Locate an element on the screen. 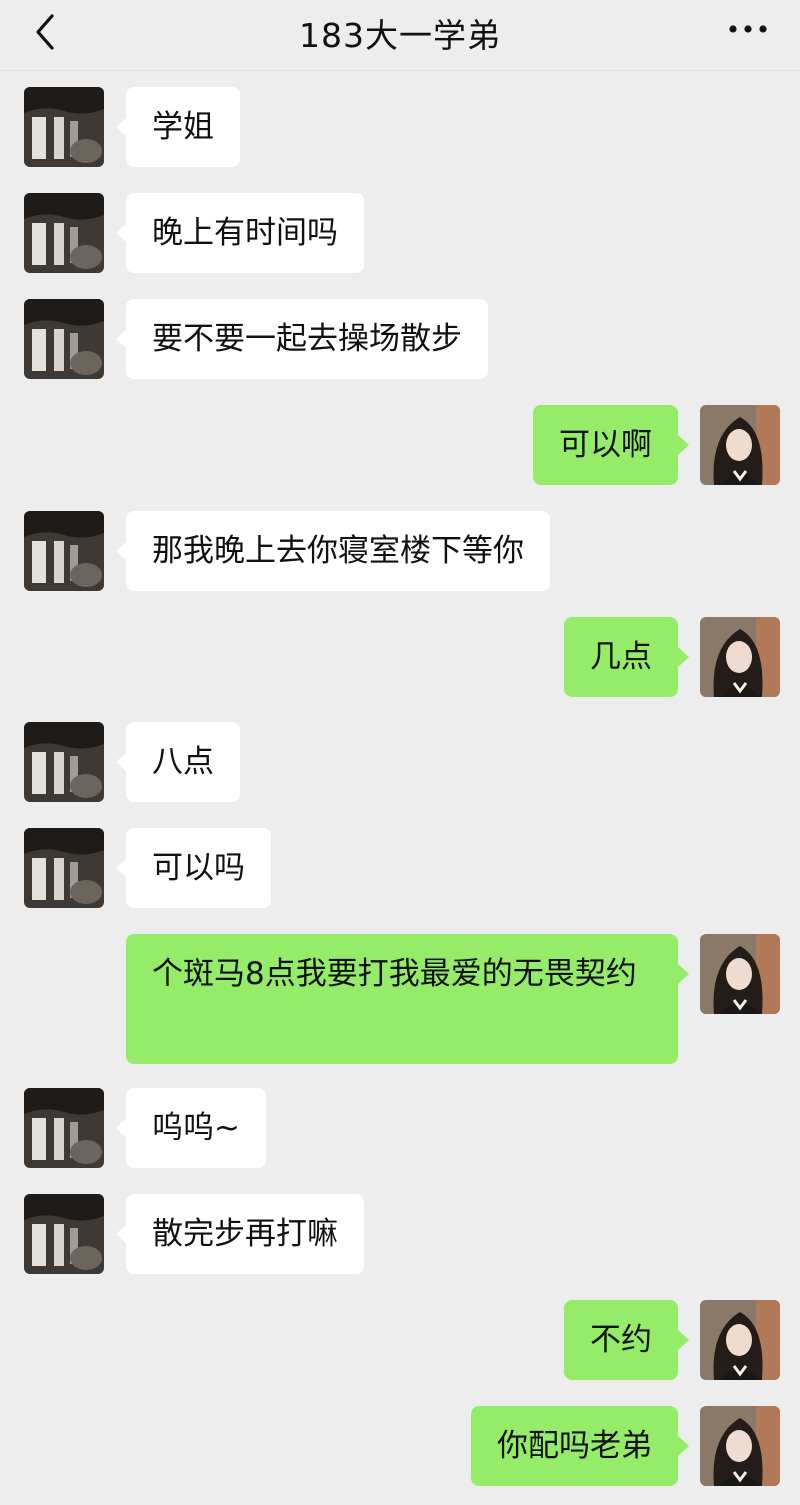 The width and height of the screenshot is (800, 1505). message-bubble: 八点 is located at coordinates (183, 762).